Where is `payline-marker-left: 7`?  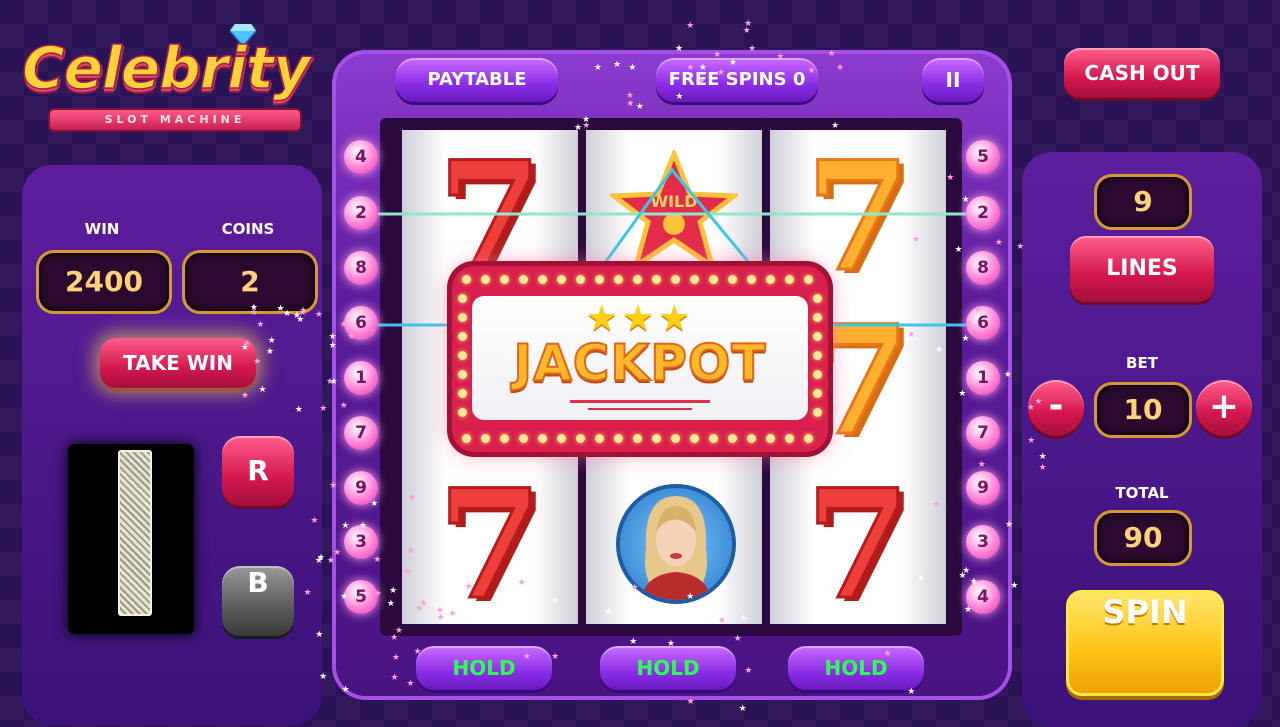
payline-marker-left: 7 is located at coordinates (361, 433).